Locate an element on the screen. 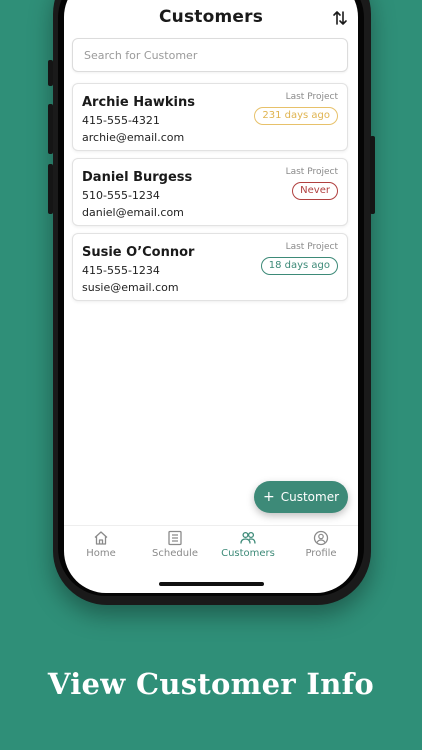  side-button-volume-down is located at coordinates (50, 189).